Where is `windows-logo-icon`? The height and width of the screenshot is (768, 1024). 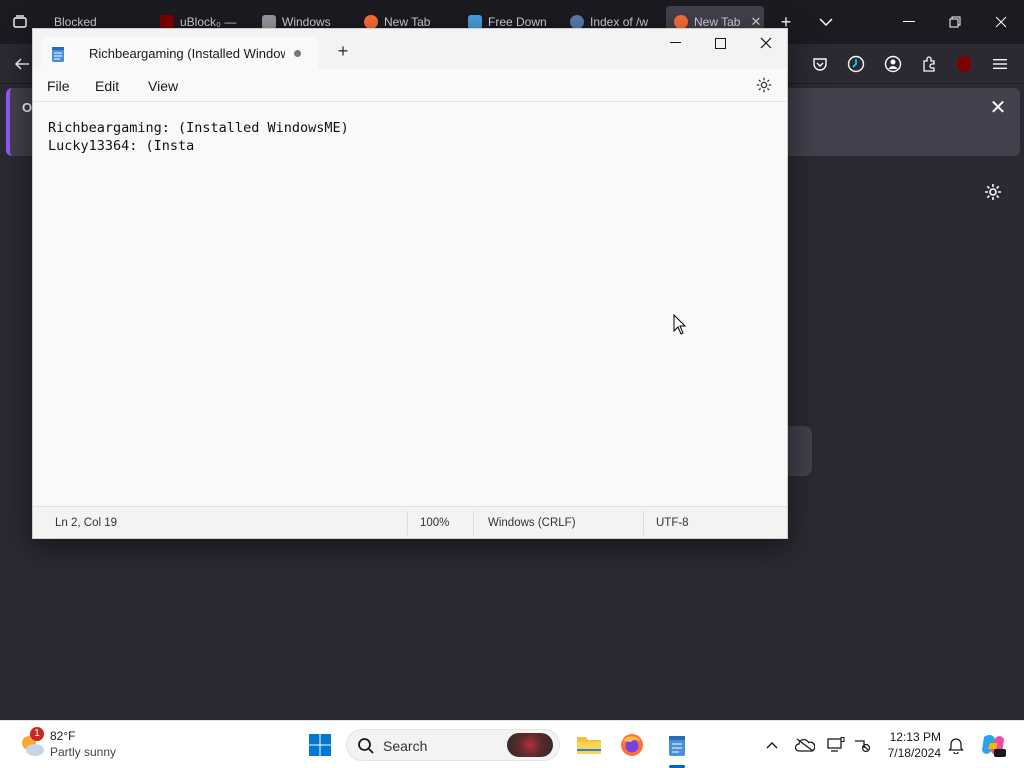 windows-logo-icon is located at coordinates (320, 745).